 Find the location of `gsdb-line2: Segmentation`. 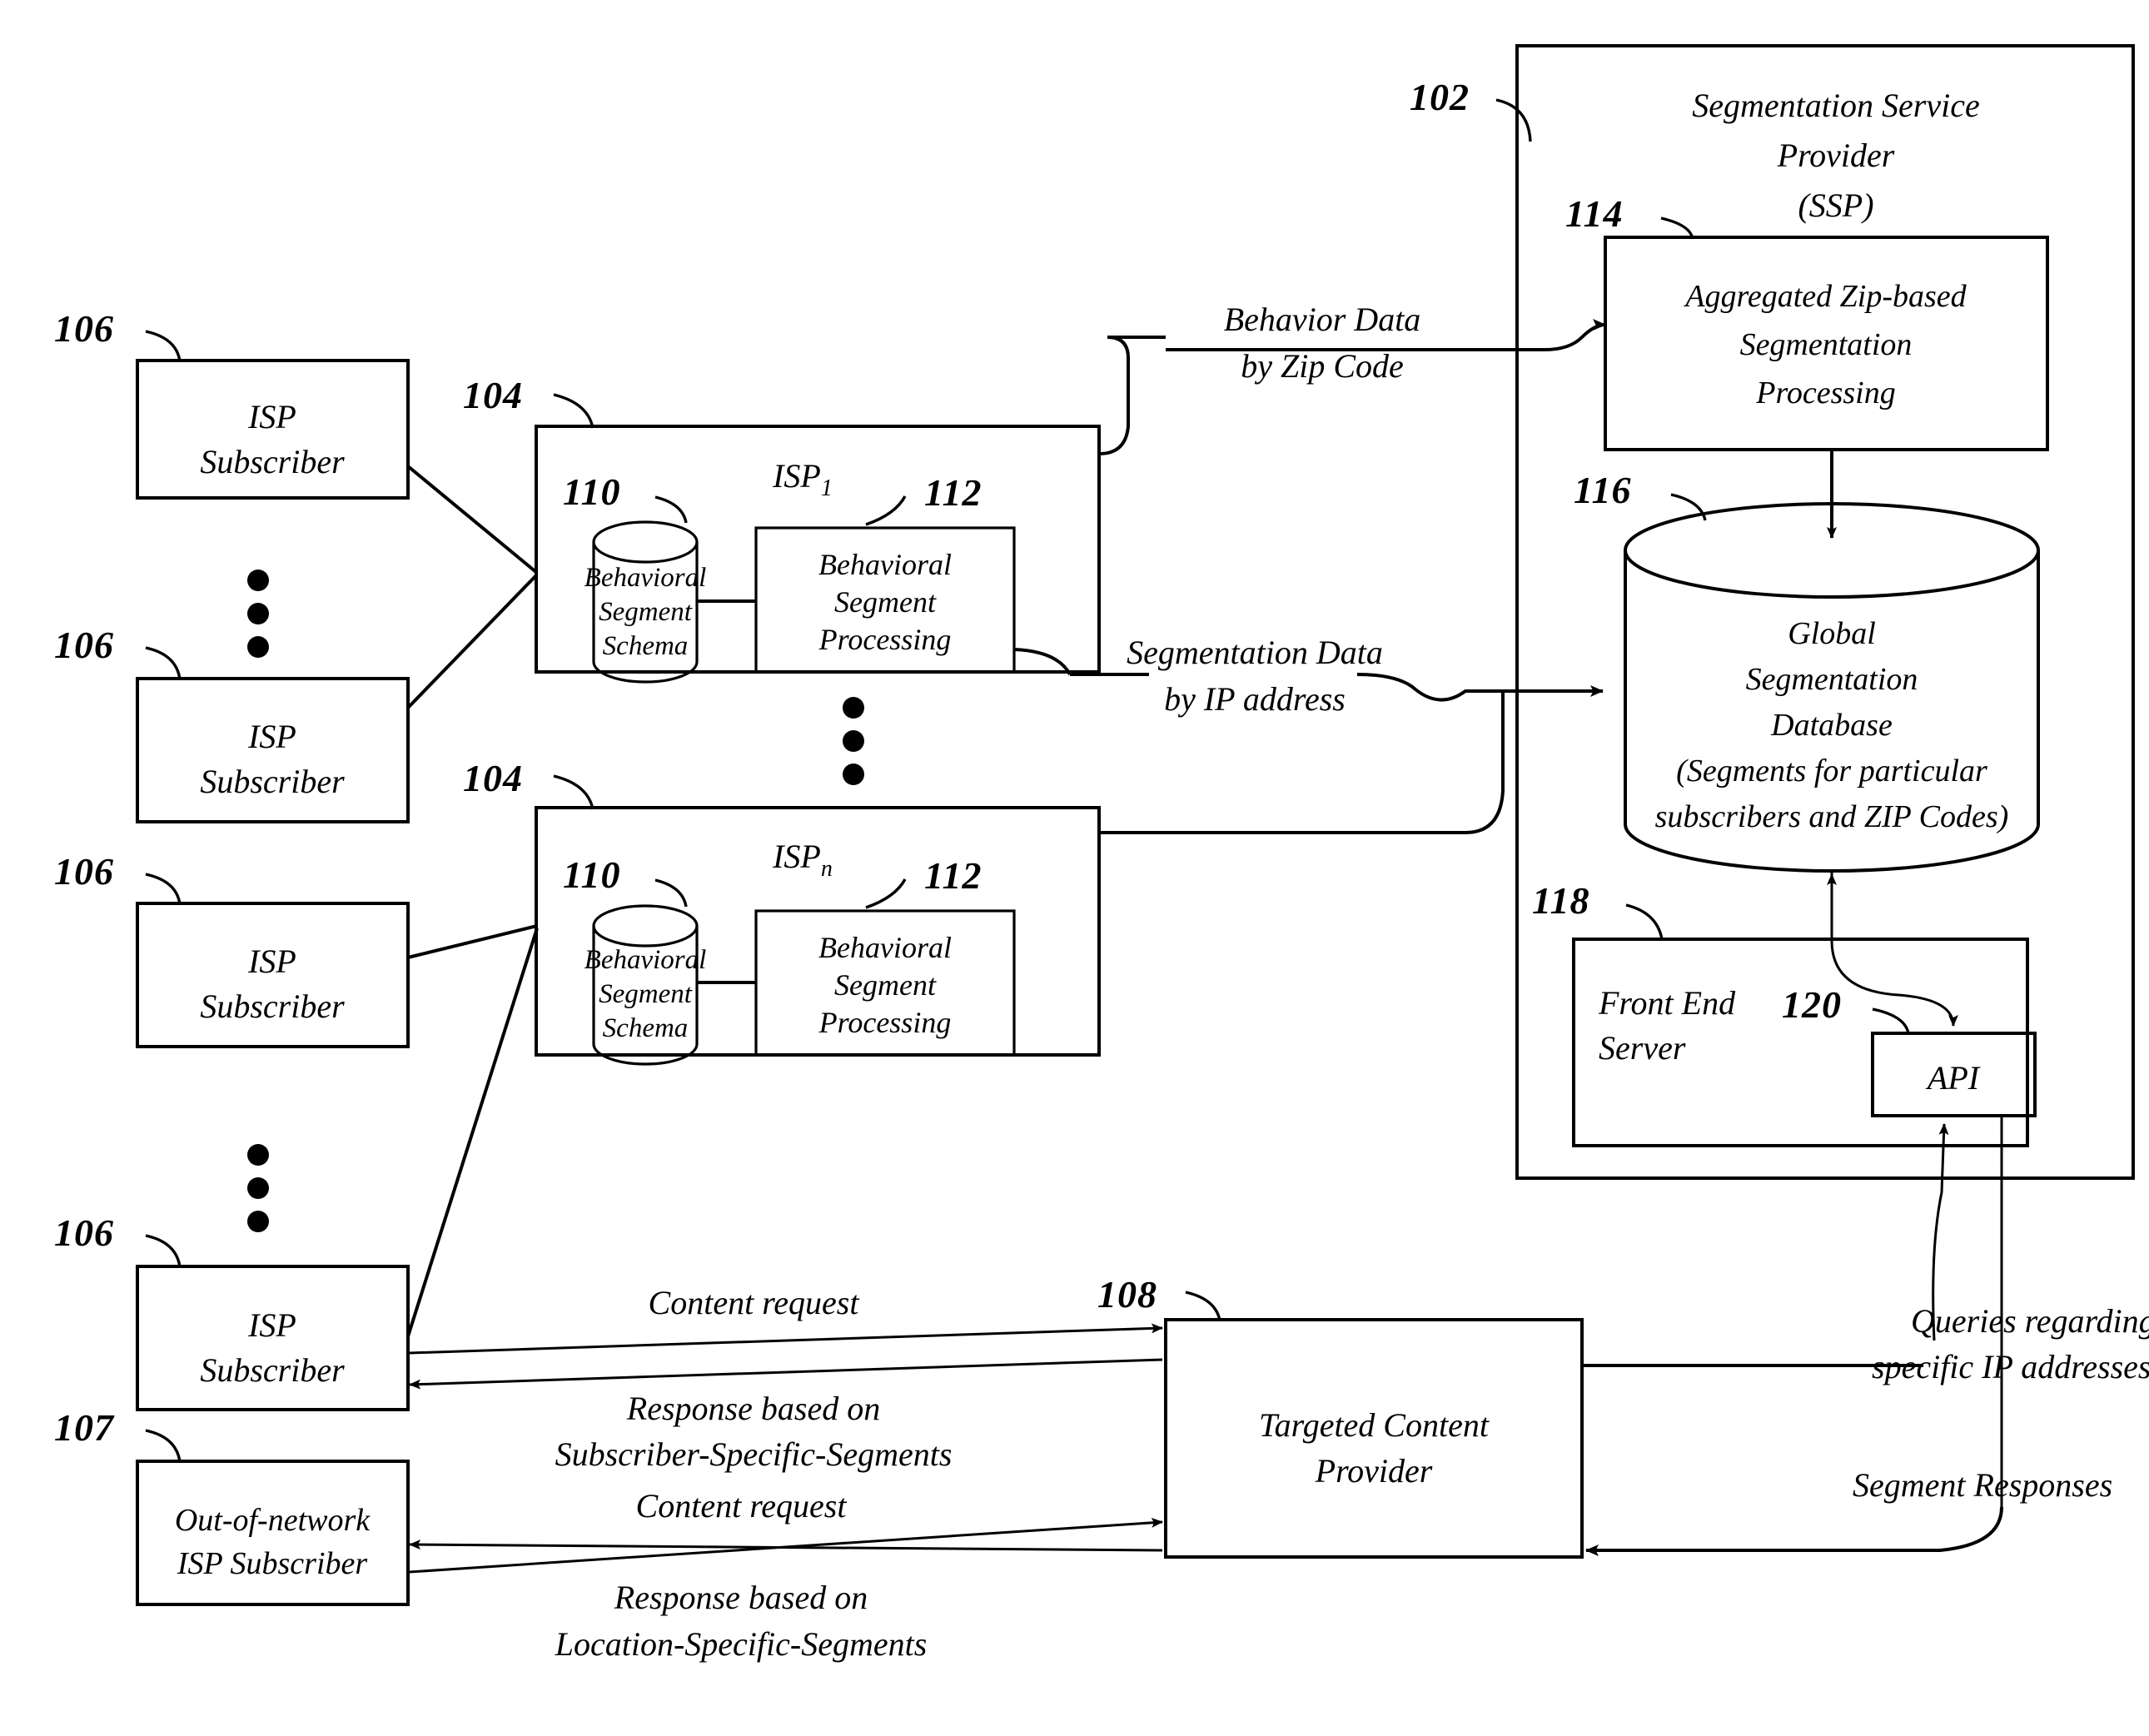

gsdb-line2: Segmentation is located at coordinates (1832, 679).